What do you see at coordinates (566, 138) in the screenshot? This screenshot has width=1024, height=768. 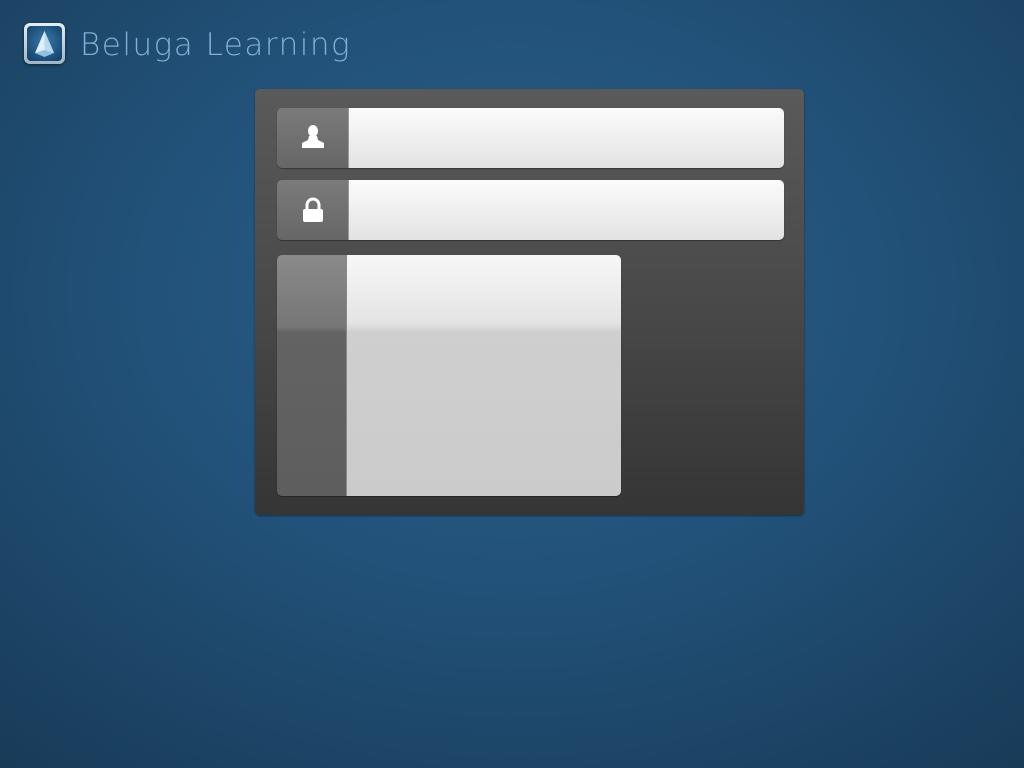 I see `username-input` at bounding box center [566, 138].